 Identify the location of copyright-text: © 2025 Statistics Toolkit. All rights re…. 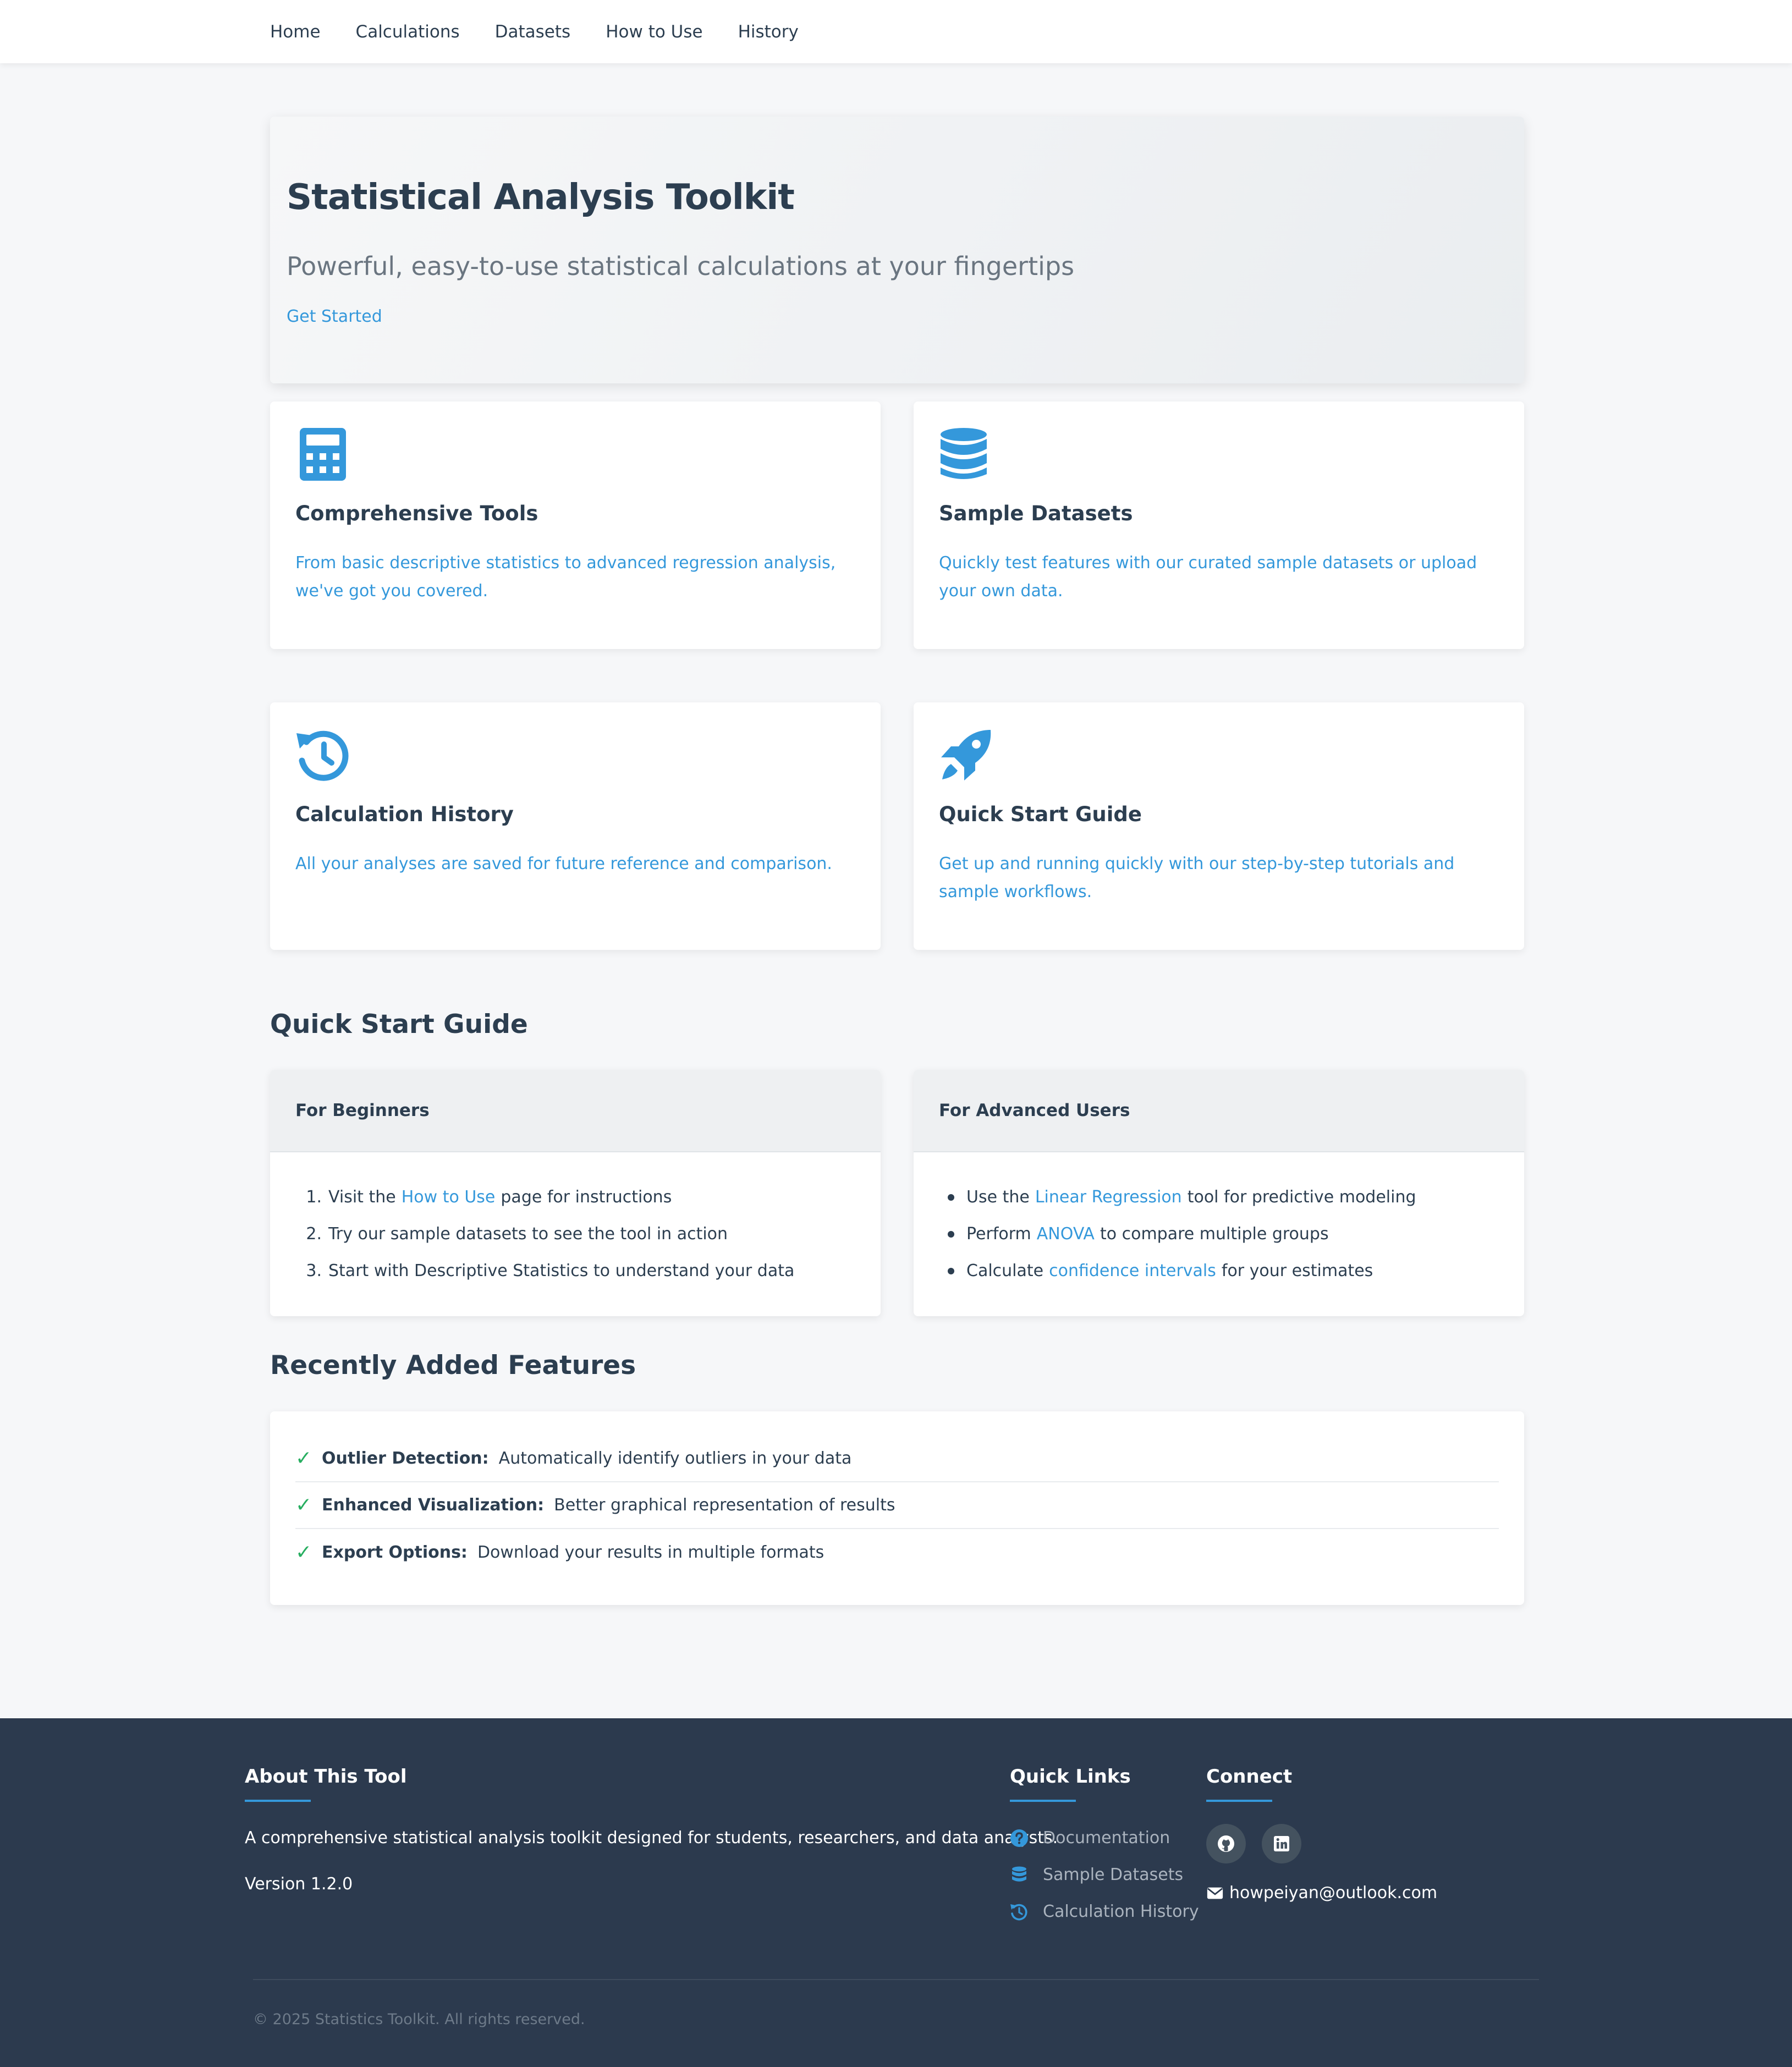
(419, 2019).